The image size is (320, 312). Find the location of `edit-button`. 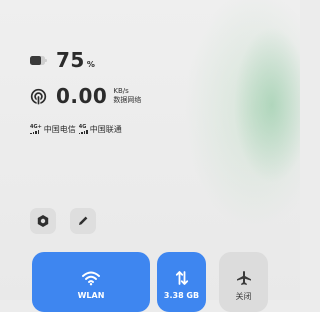

edit-button is located at coordinates (83, 221).